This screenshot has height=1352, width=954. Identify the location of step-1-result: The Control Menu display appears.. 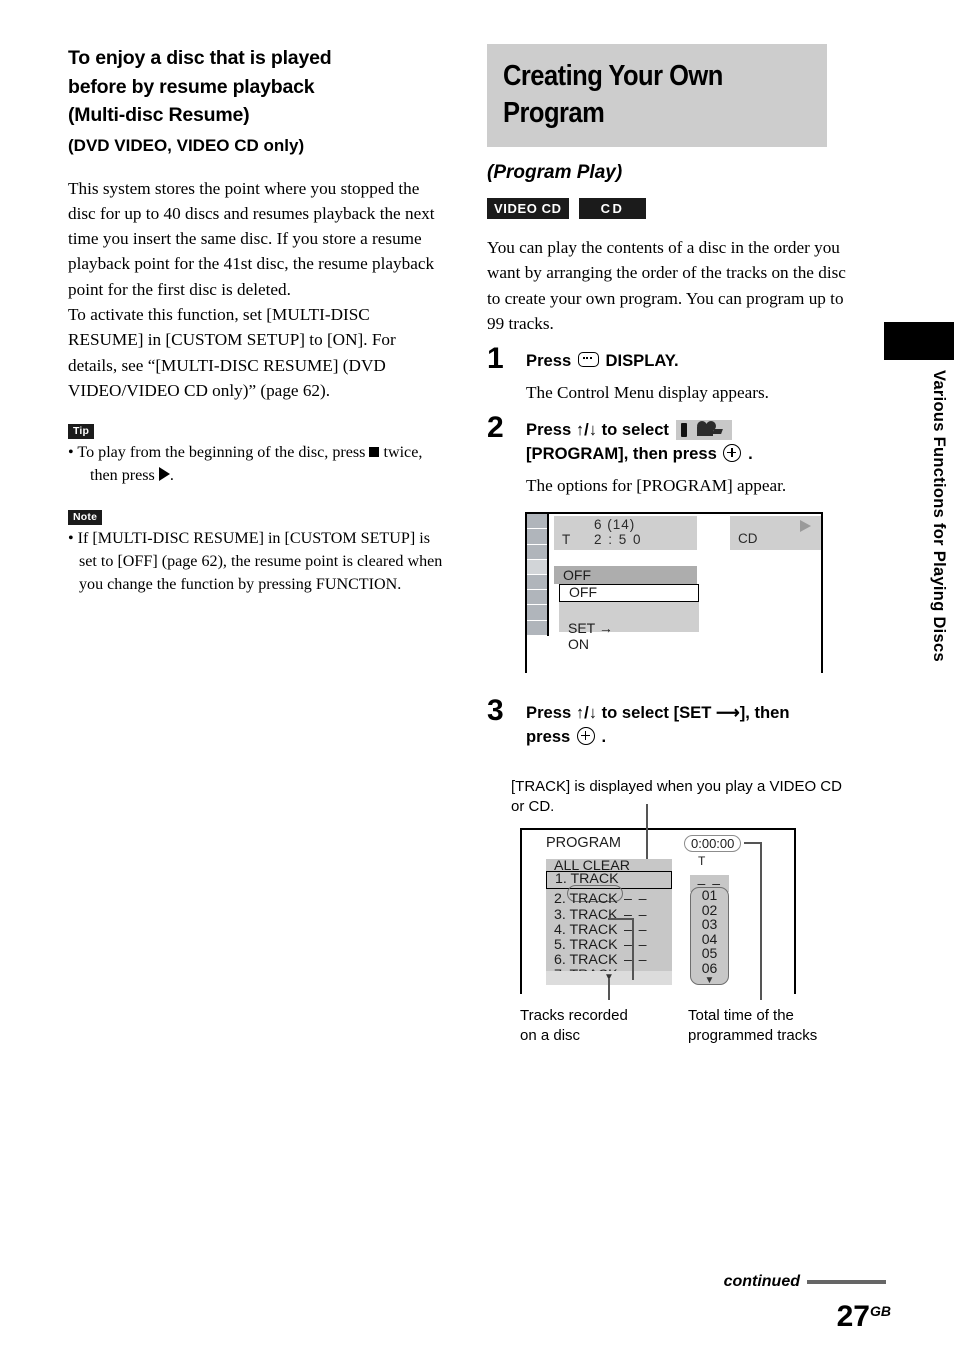
(647, 393).